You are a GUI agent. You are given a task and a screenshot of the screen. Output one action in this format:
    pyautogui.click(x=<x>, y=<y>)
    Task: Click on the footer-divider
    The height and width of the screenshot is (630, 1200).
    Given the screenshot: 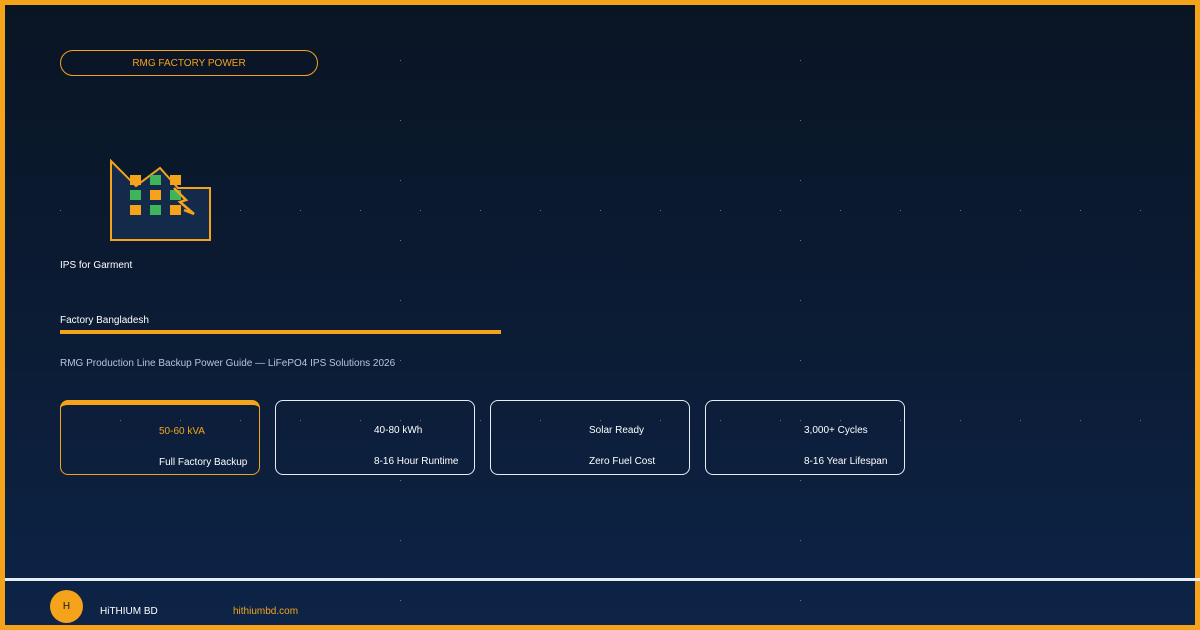 What is the action you would take?
    pyautogui.click(x=602, y=579)
    